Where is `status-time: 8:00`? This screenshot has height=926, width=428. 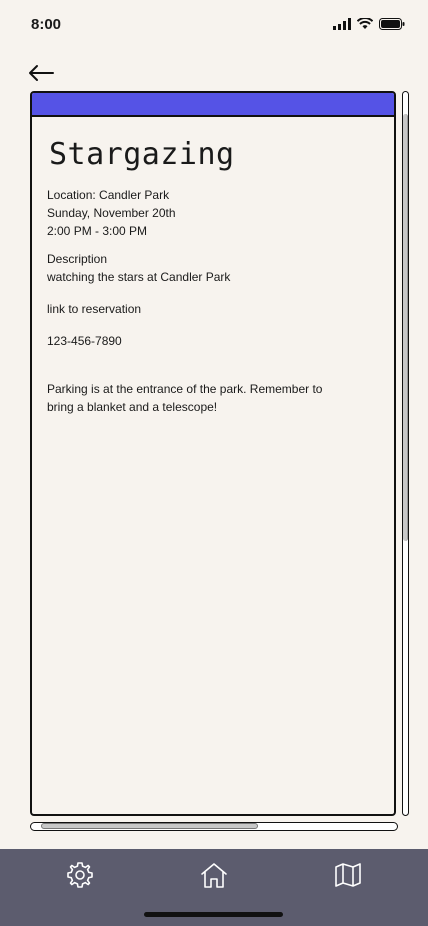 status-time: 8:00 is located at coordinates (46, 24).